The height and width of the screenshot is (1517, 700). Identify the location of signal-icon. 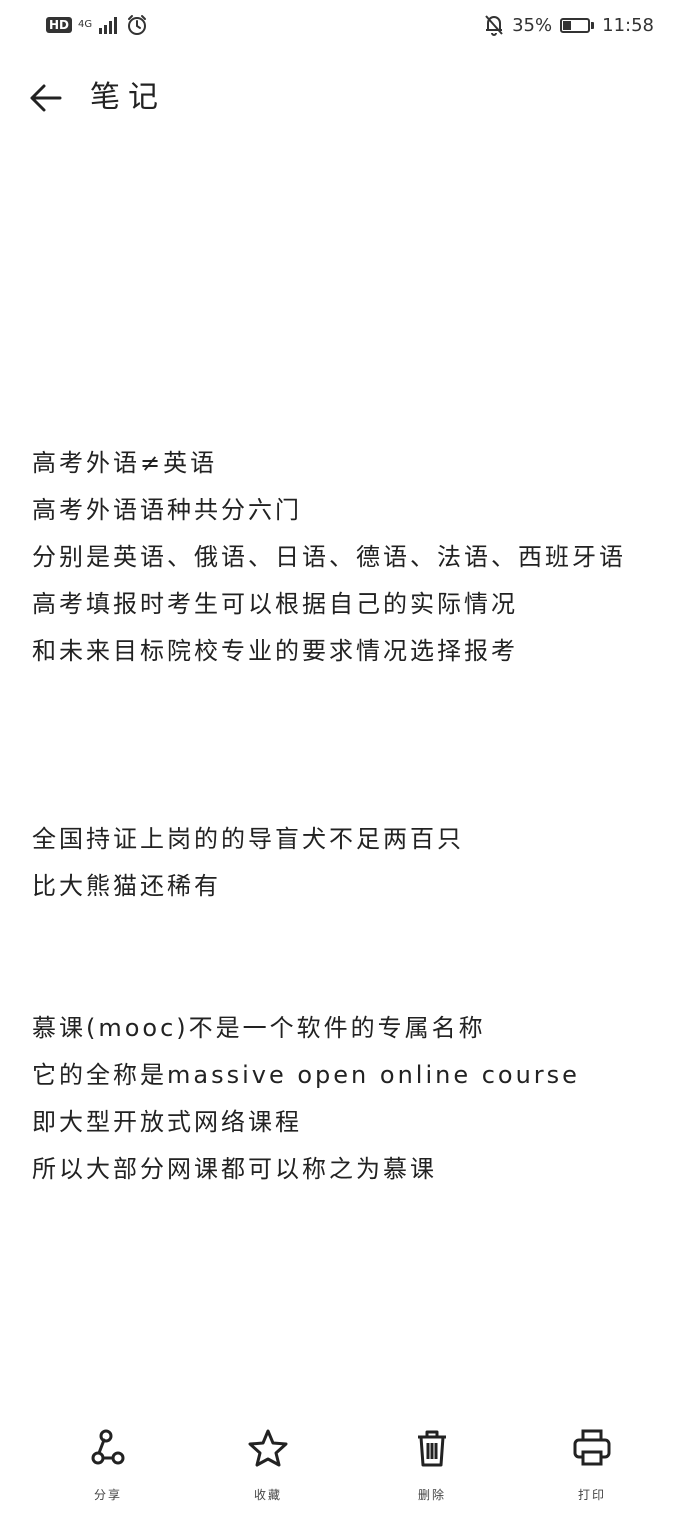
(108, 25).